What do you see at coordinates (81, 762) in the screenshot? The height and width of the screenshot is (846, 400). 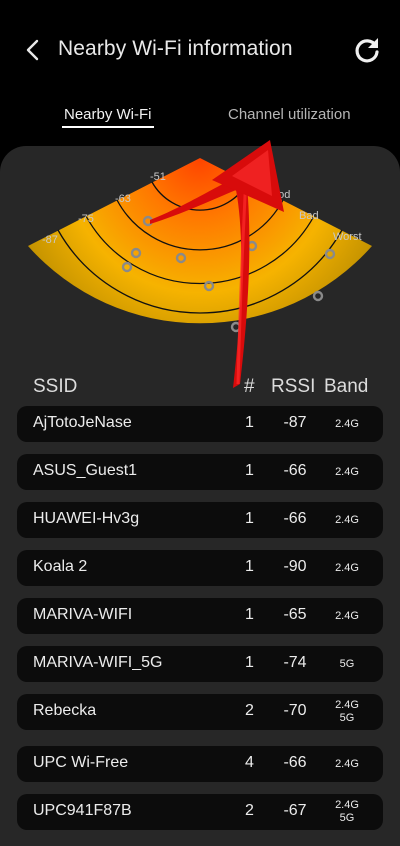 I see `network-ssid: UPC Wi-Free` at bounding box center [81, 762].